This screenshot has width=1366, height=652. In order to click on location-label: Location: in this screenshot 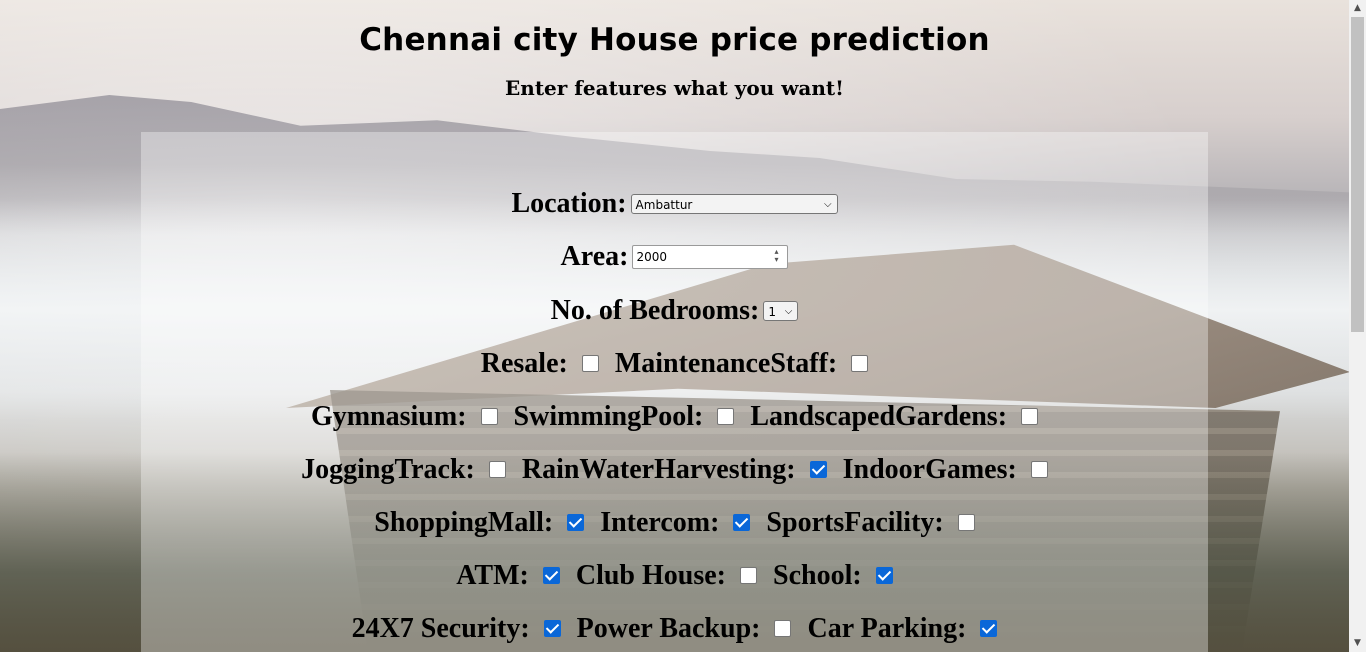, I will do `click(569, 203)`.